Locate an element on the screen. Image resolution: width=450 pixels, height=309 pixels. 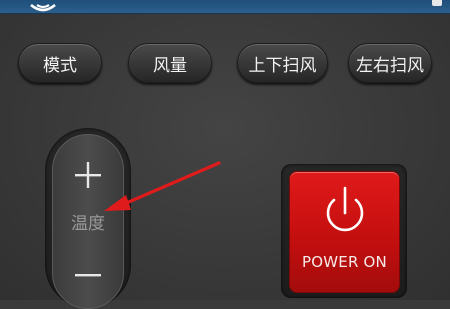
mode-button: 模式 is located at coordinates (60, 63).